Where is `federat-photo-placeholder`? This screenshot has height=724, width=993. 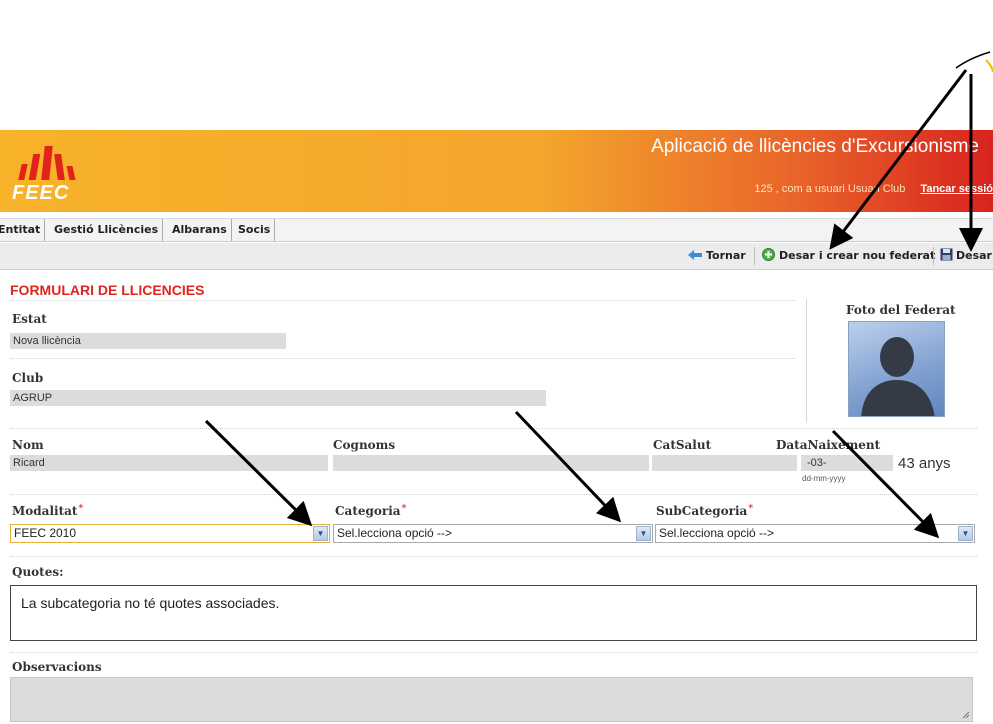
federat-photo-placeholder is located at coordinates (896, 369).